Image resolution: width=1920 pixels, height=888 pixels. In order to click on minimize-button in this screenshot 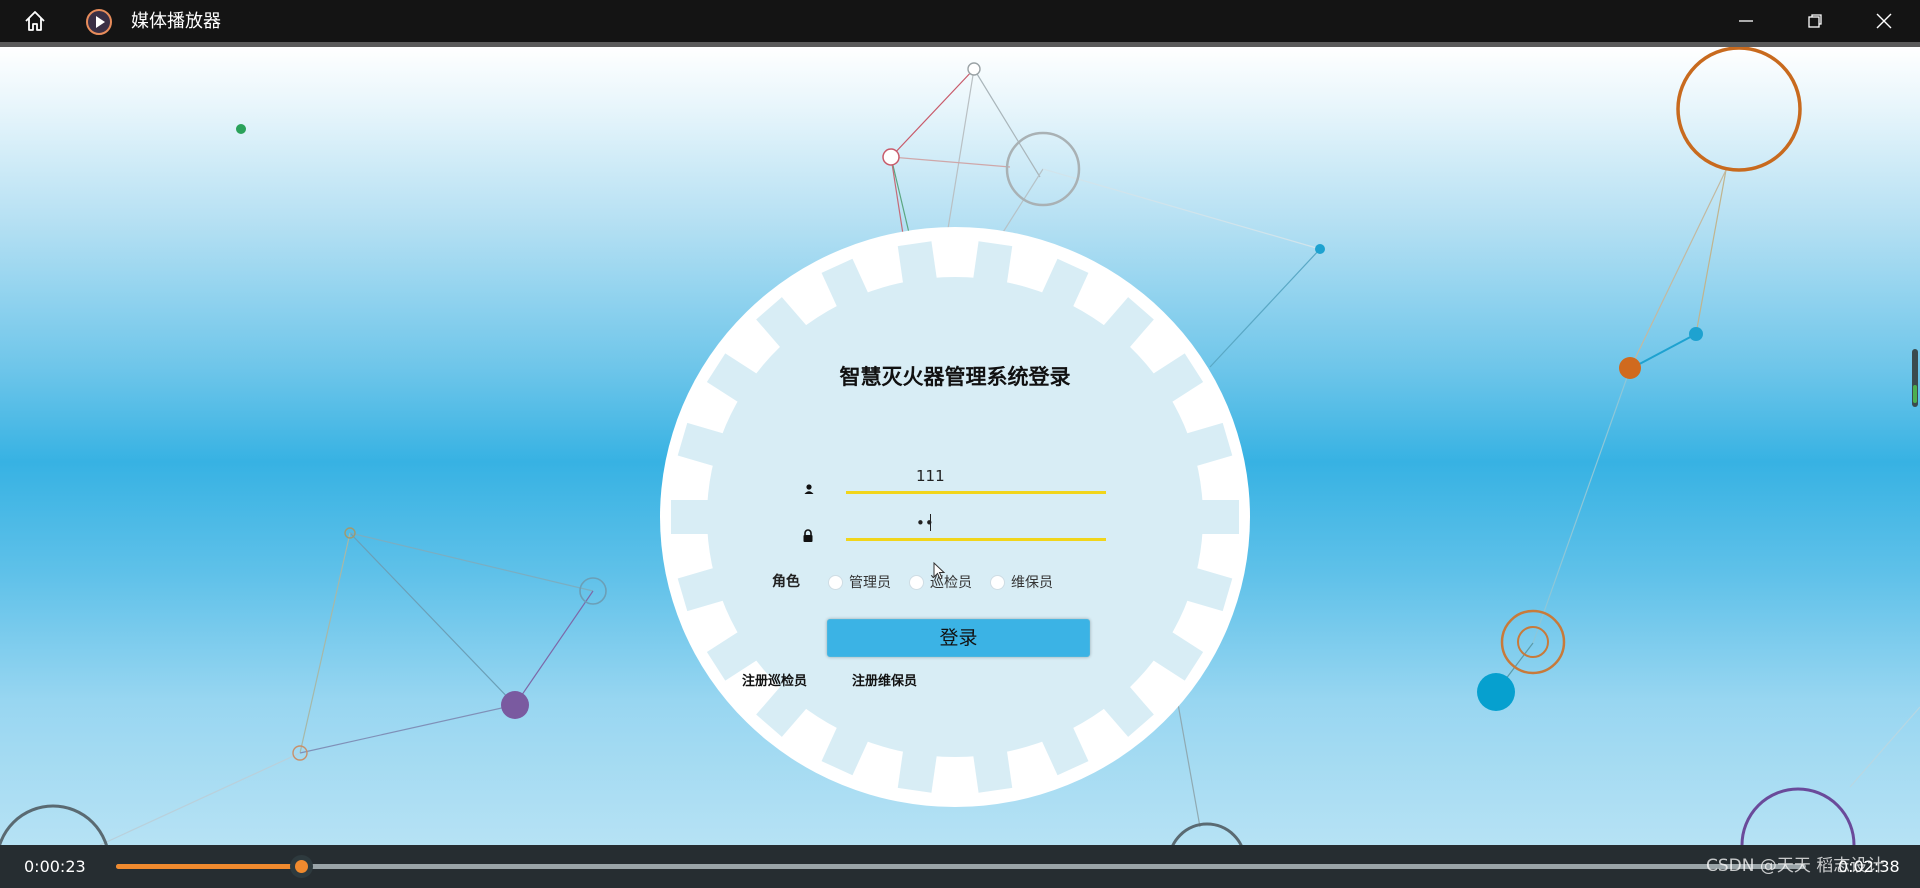, I will do `click(1746, 21)`.